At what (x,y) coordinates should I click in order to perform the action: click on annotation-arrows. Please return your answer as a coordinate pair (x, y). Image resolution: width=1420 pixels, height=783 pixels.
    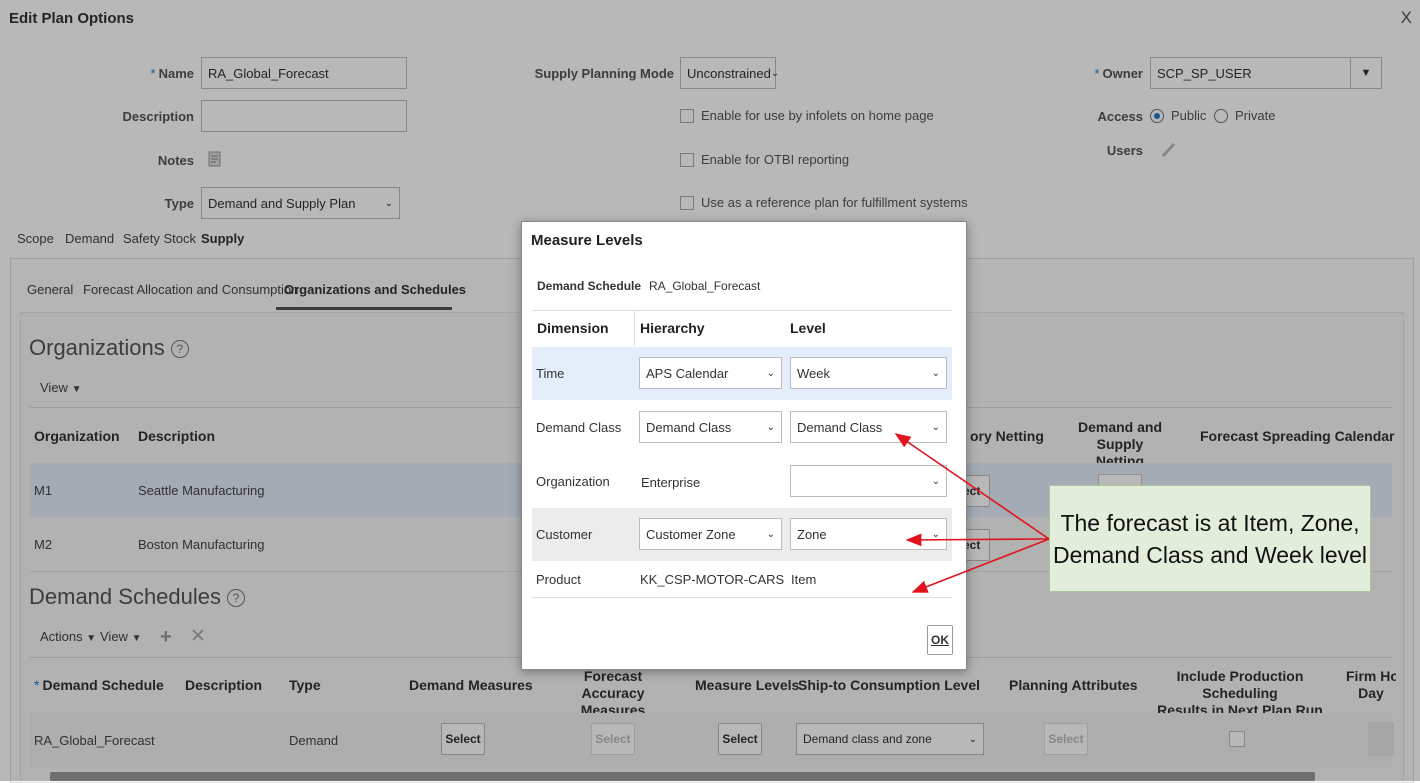
    Looking at the image, I should click on (972, 513).